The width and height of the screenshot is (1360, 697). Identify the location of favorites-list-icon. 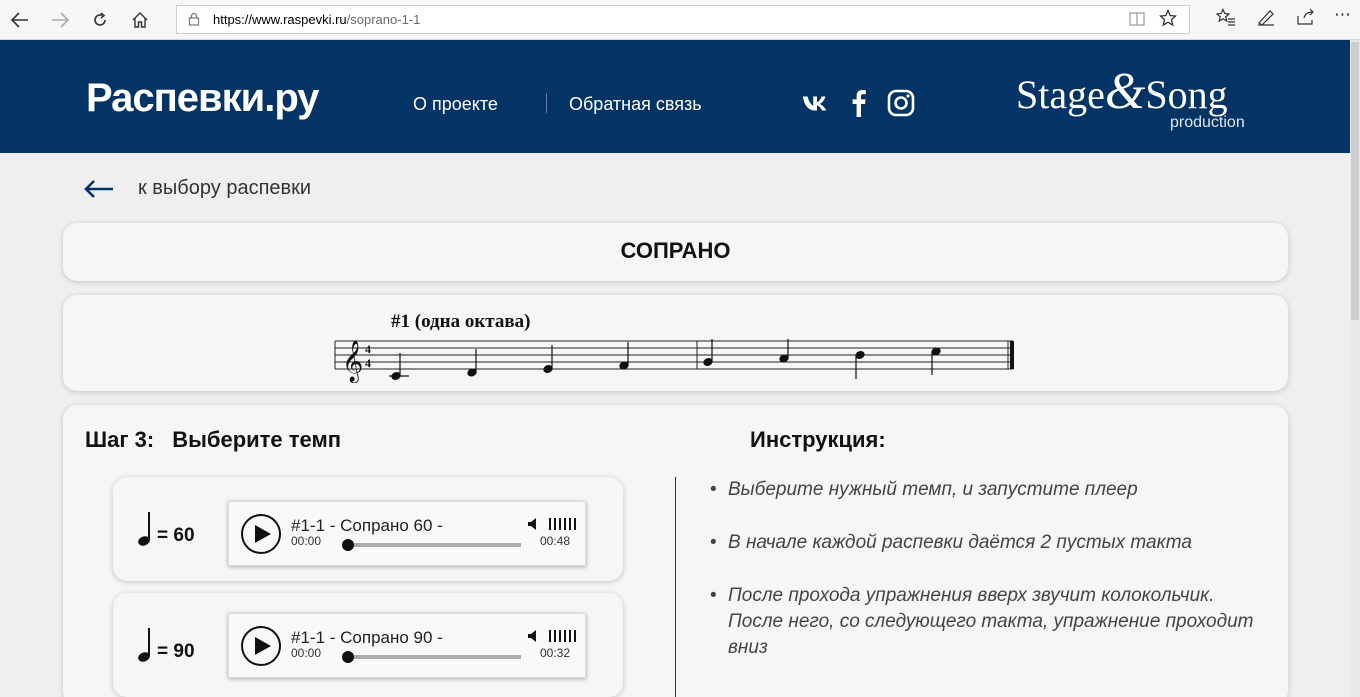
(1225, 19).